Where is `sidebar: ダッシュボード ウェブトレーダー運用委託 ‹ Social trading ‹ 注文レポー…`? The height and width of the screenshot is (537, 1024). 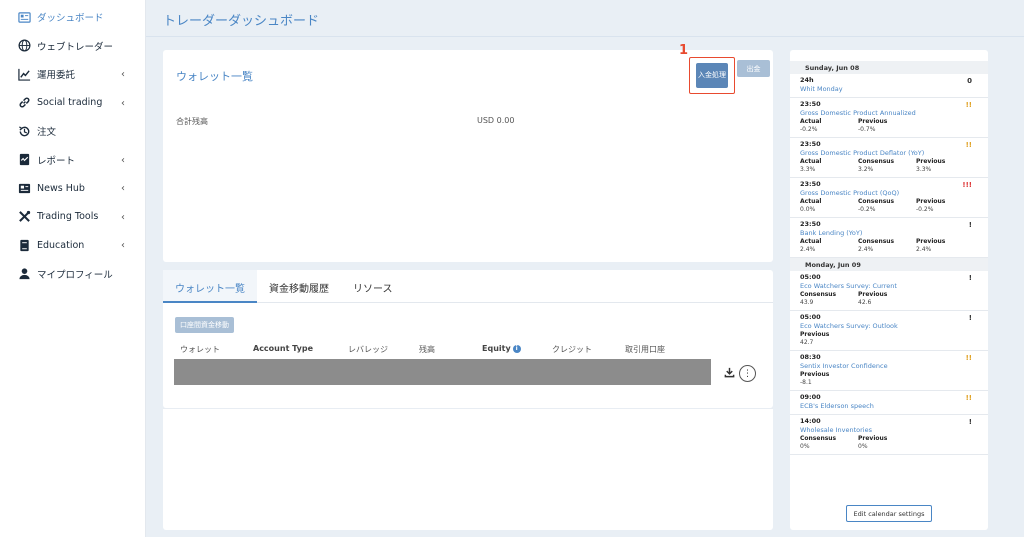
sidebar: ダッシュボード ウェブトレーダー運用委託 ‹ Social trading ‹ 注文レポー… is located at coordinates (73, 268).